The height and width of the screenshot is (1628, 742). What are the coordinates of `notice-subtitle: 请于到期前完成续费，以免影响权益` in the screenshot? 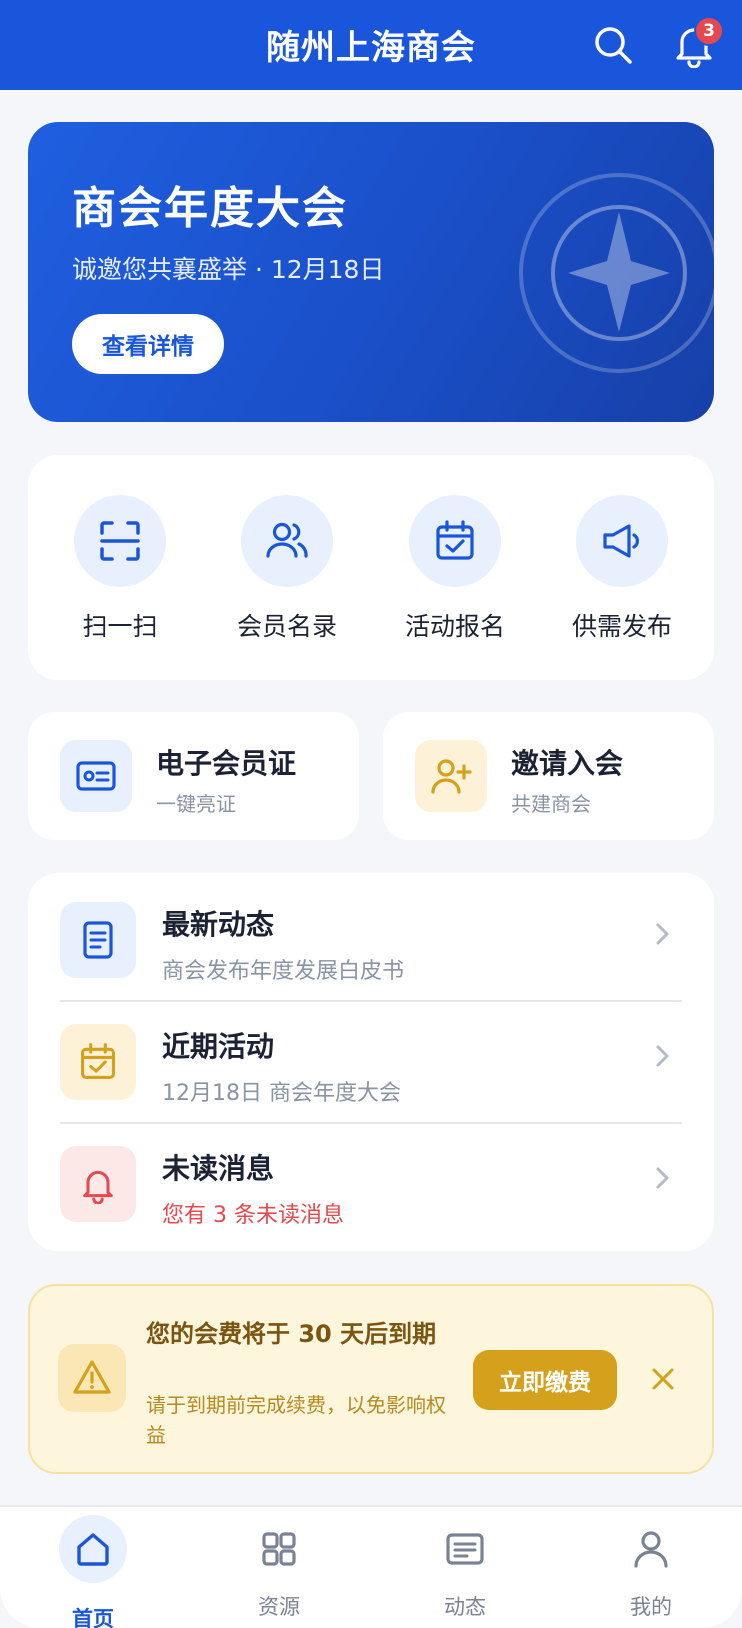 It's located at (296, 1420).